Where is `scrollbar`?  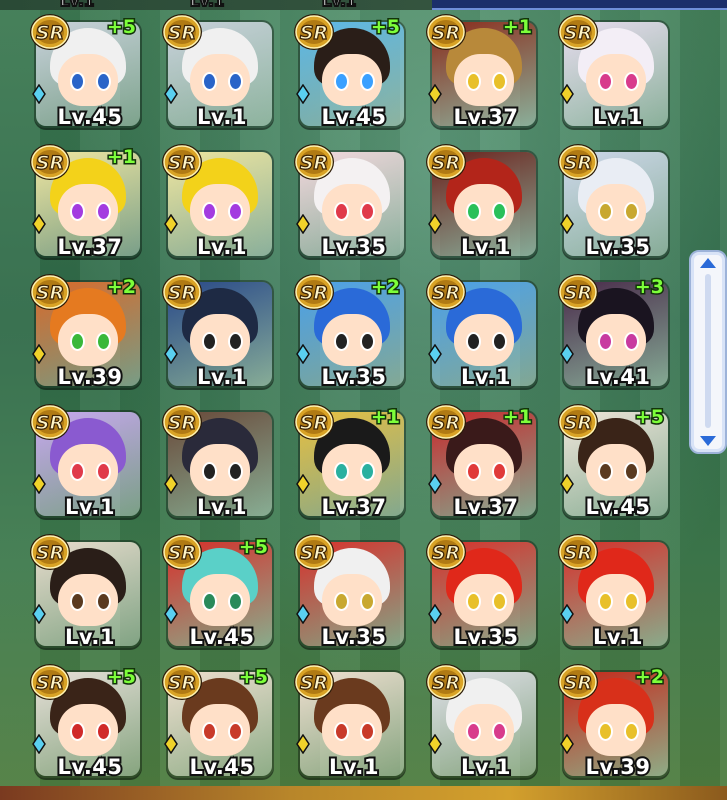
scrollbar is located at coordinates (708, 352).